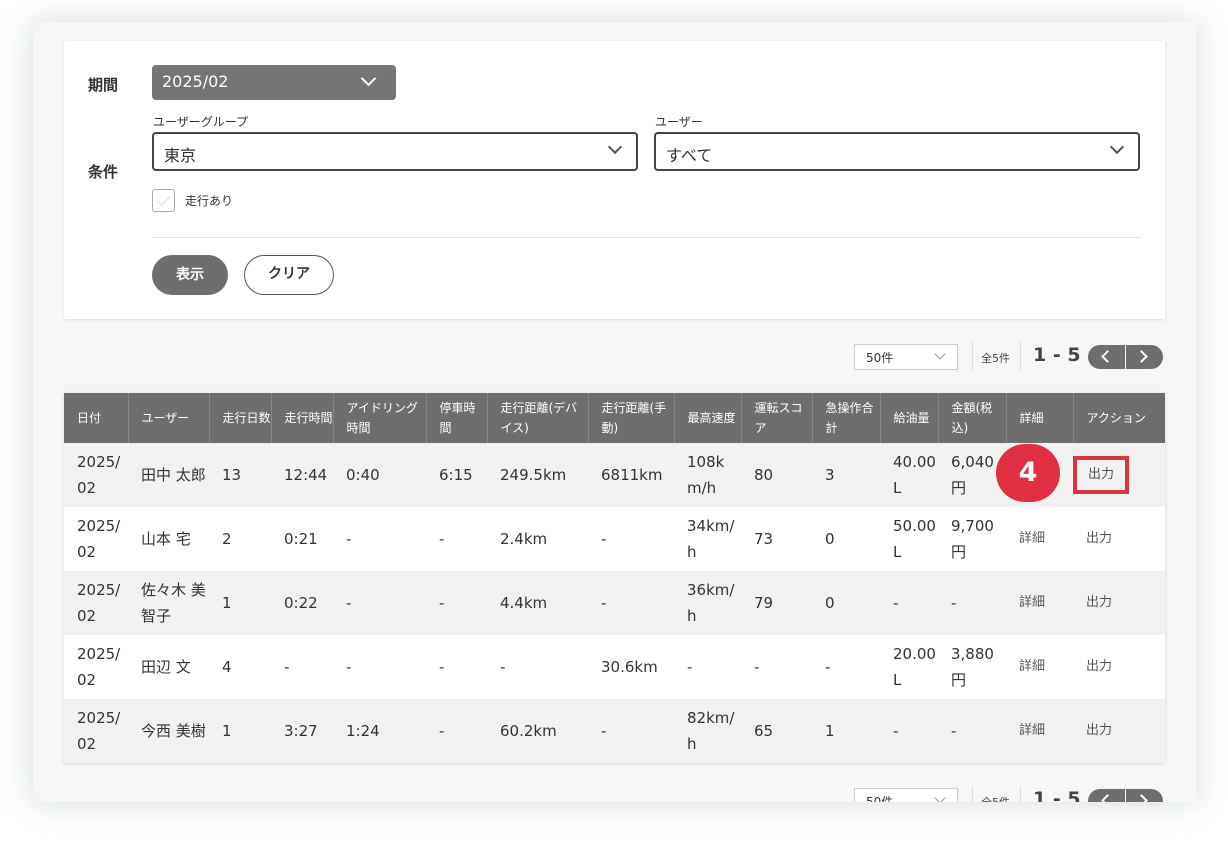  What do you see at coordinates (363, 731) in the screenshot?
I see `table-cell: 1:24` at bounding box center [363, 731].